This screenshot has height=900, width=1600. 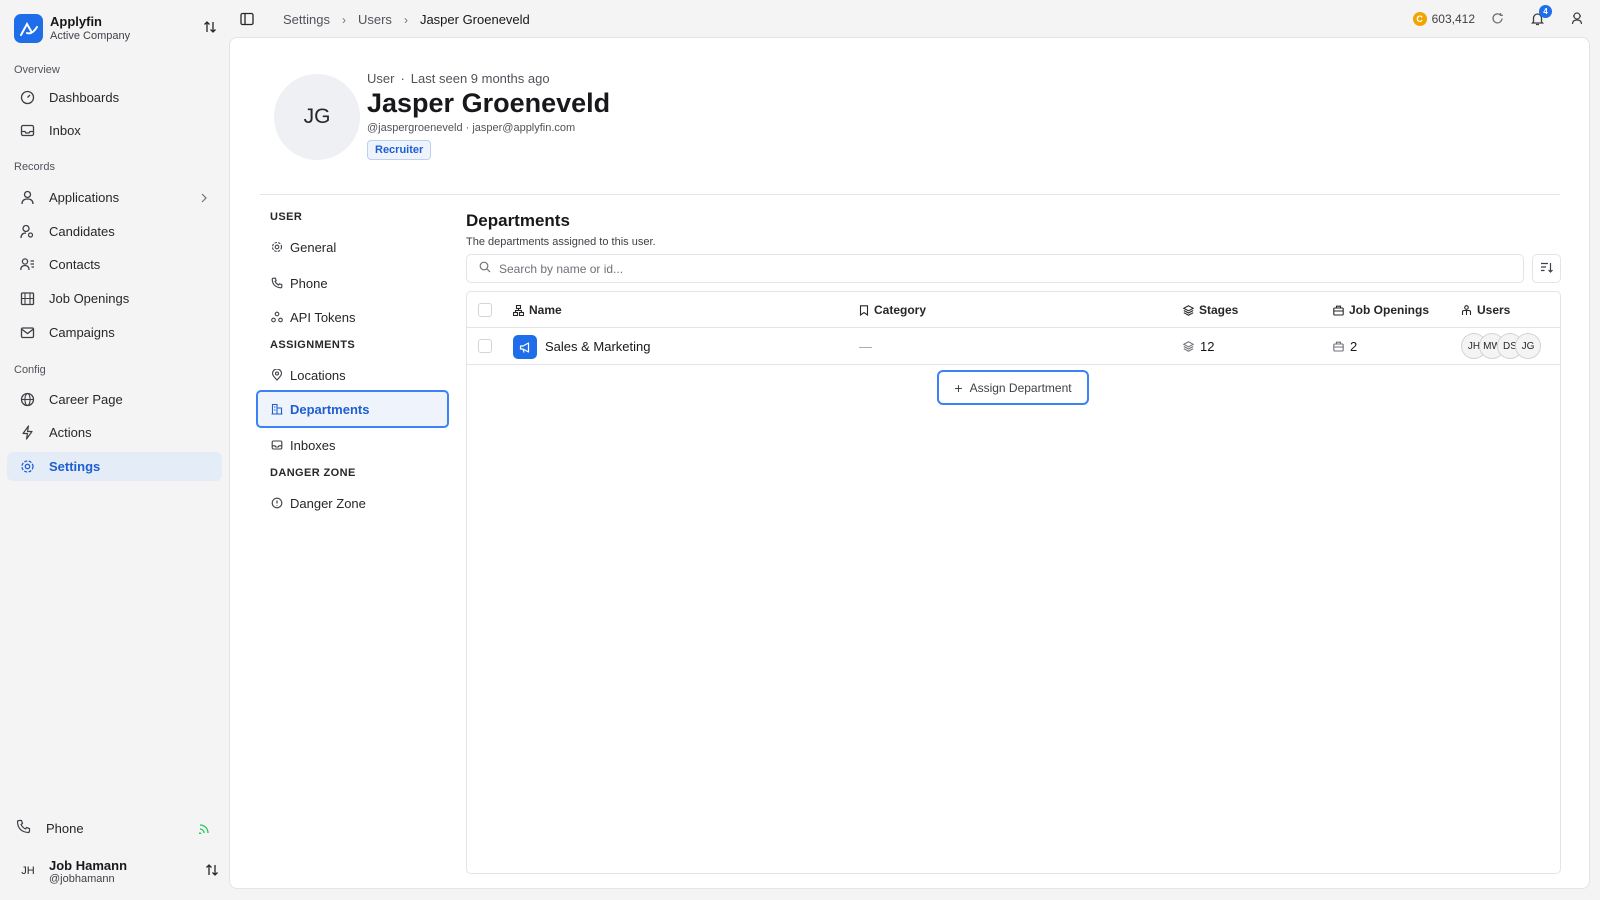 What do you see at coordinates (1541, 17) in the screenshot?
I see `notifications-bell-icon: 4` at bounding box center [1541, 17].